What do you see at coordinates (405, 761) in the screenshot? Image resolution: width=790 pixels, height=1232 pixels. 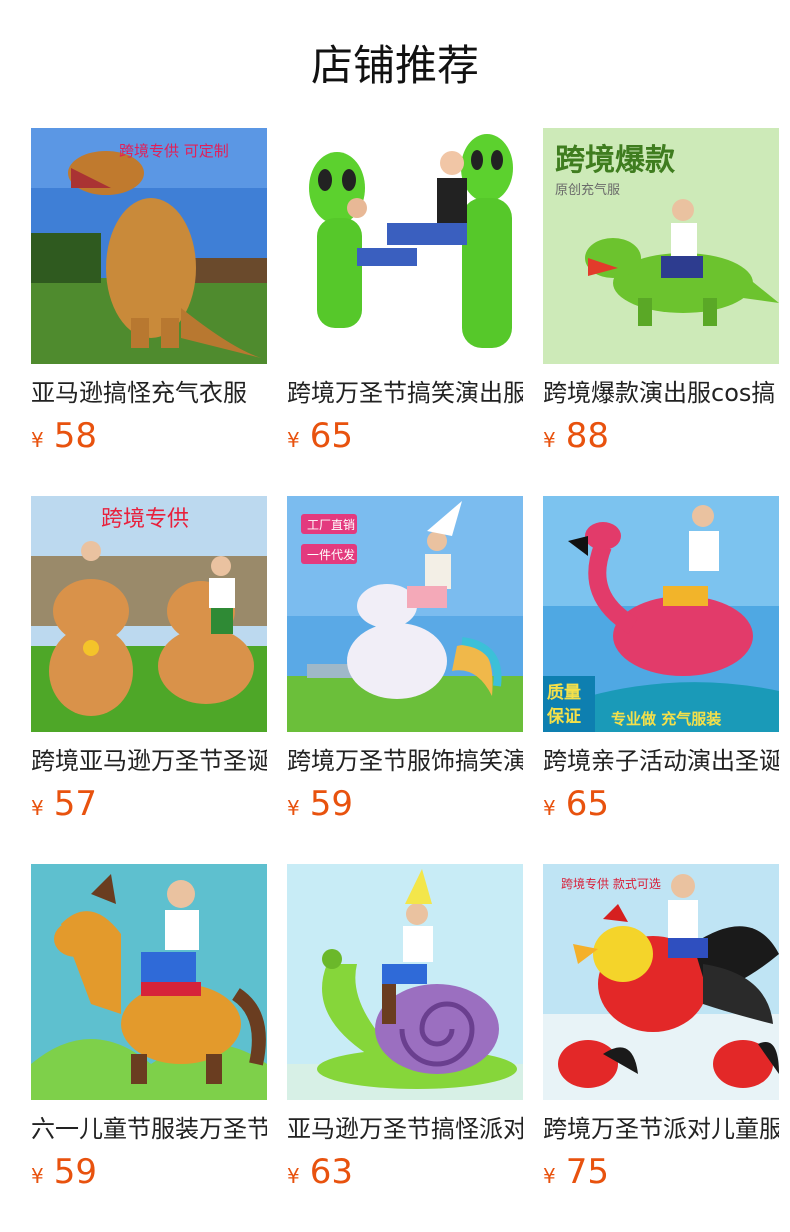 I see `product-name: 跨境万圣节服饰搞笑演` at bounding box center [405, 761].